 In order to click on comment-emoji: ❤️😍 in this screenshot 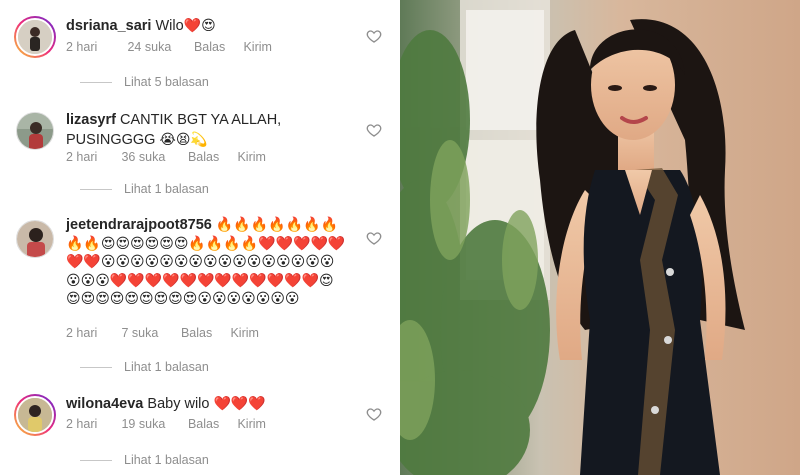, I will do `click(199, 26)`.